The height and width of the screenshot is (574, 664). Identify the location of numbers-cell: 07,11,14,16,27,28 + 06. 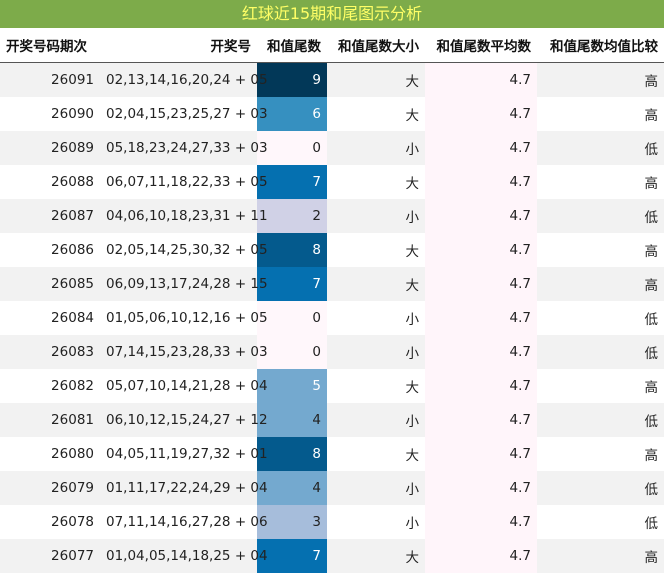
(184, 522).